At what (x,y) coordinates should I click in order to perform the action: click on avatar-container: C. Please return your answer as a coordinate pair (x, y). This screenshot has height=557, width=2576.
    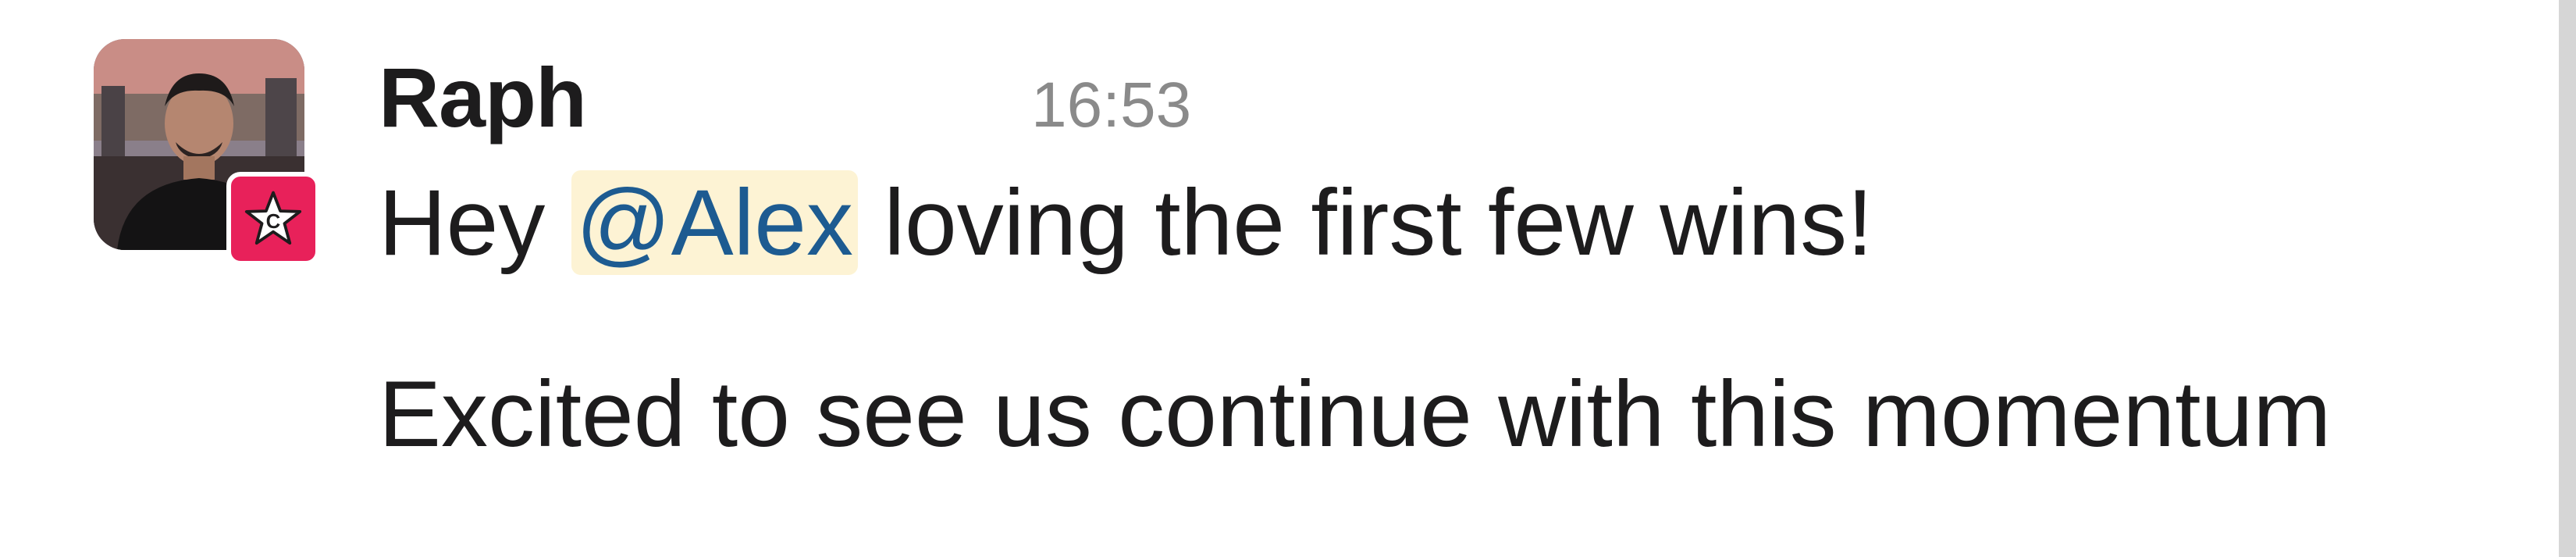
    Looking at the image, I should click on (207, 152).